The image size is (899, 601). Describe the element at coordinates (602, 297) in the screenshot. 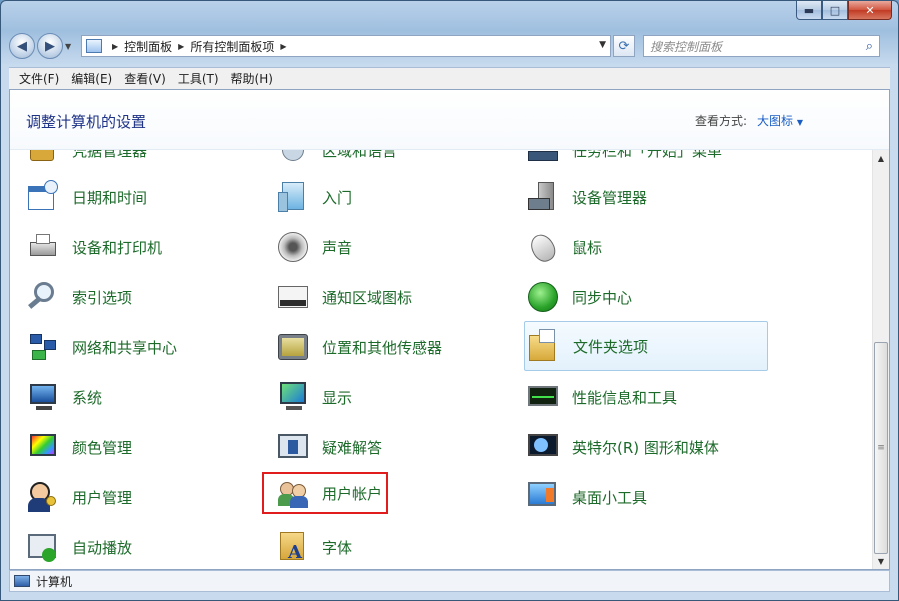

I see `item-label: 同步中心` at that location.